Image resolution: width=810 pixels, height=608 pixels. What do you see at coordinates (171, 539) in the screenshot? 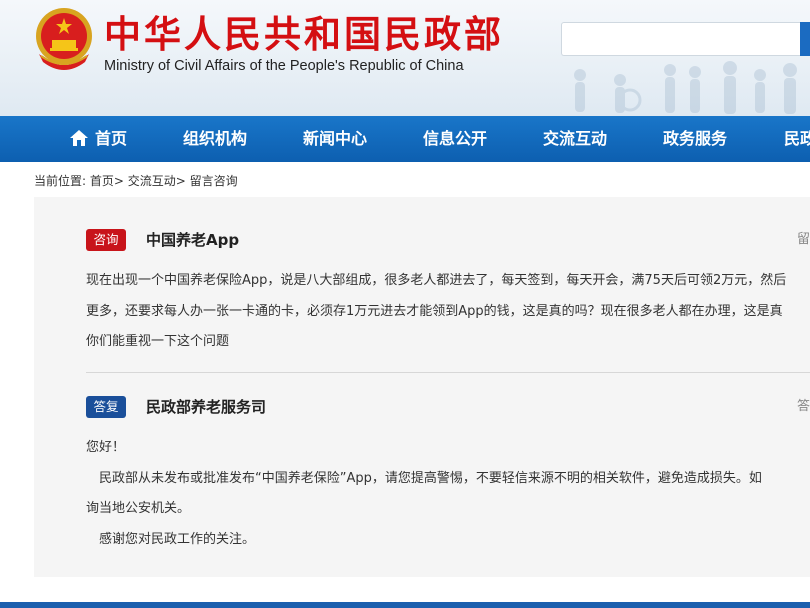
I see `answer-line: 感谢您对民政工作的关注。` at bounding box center [171, 539].